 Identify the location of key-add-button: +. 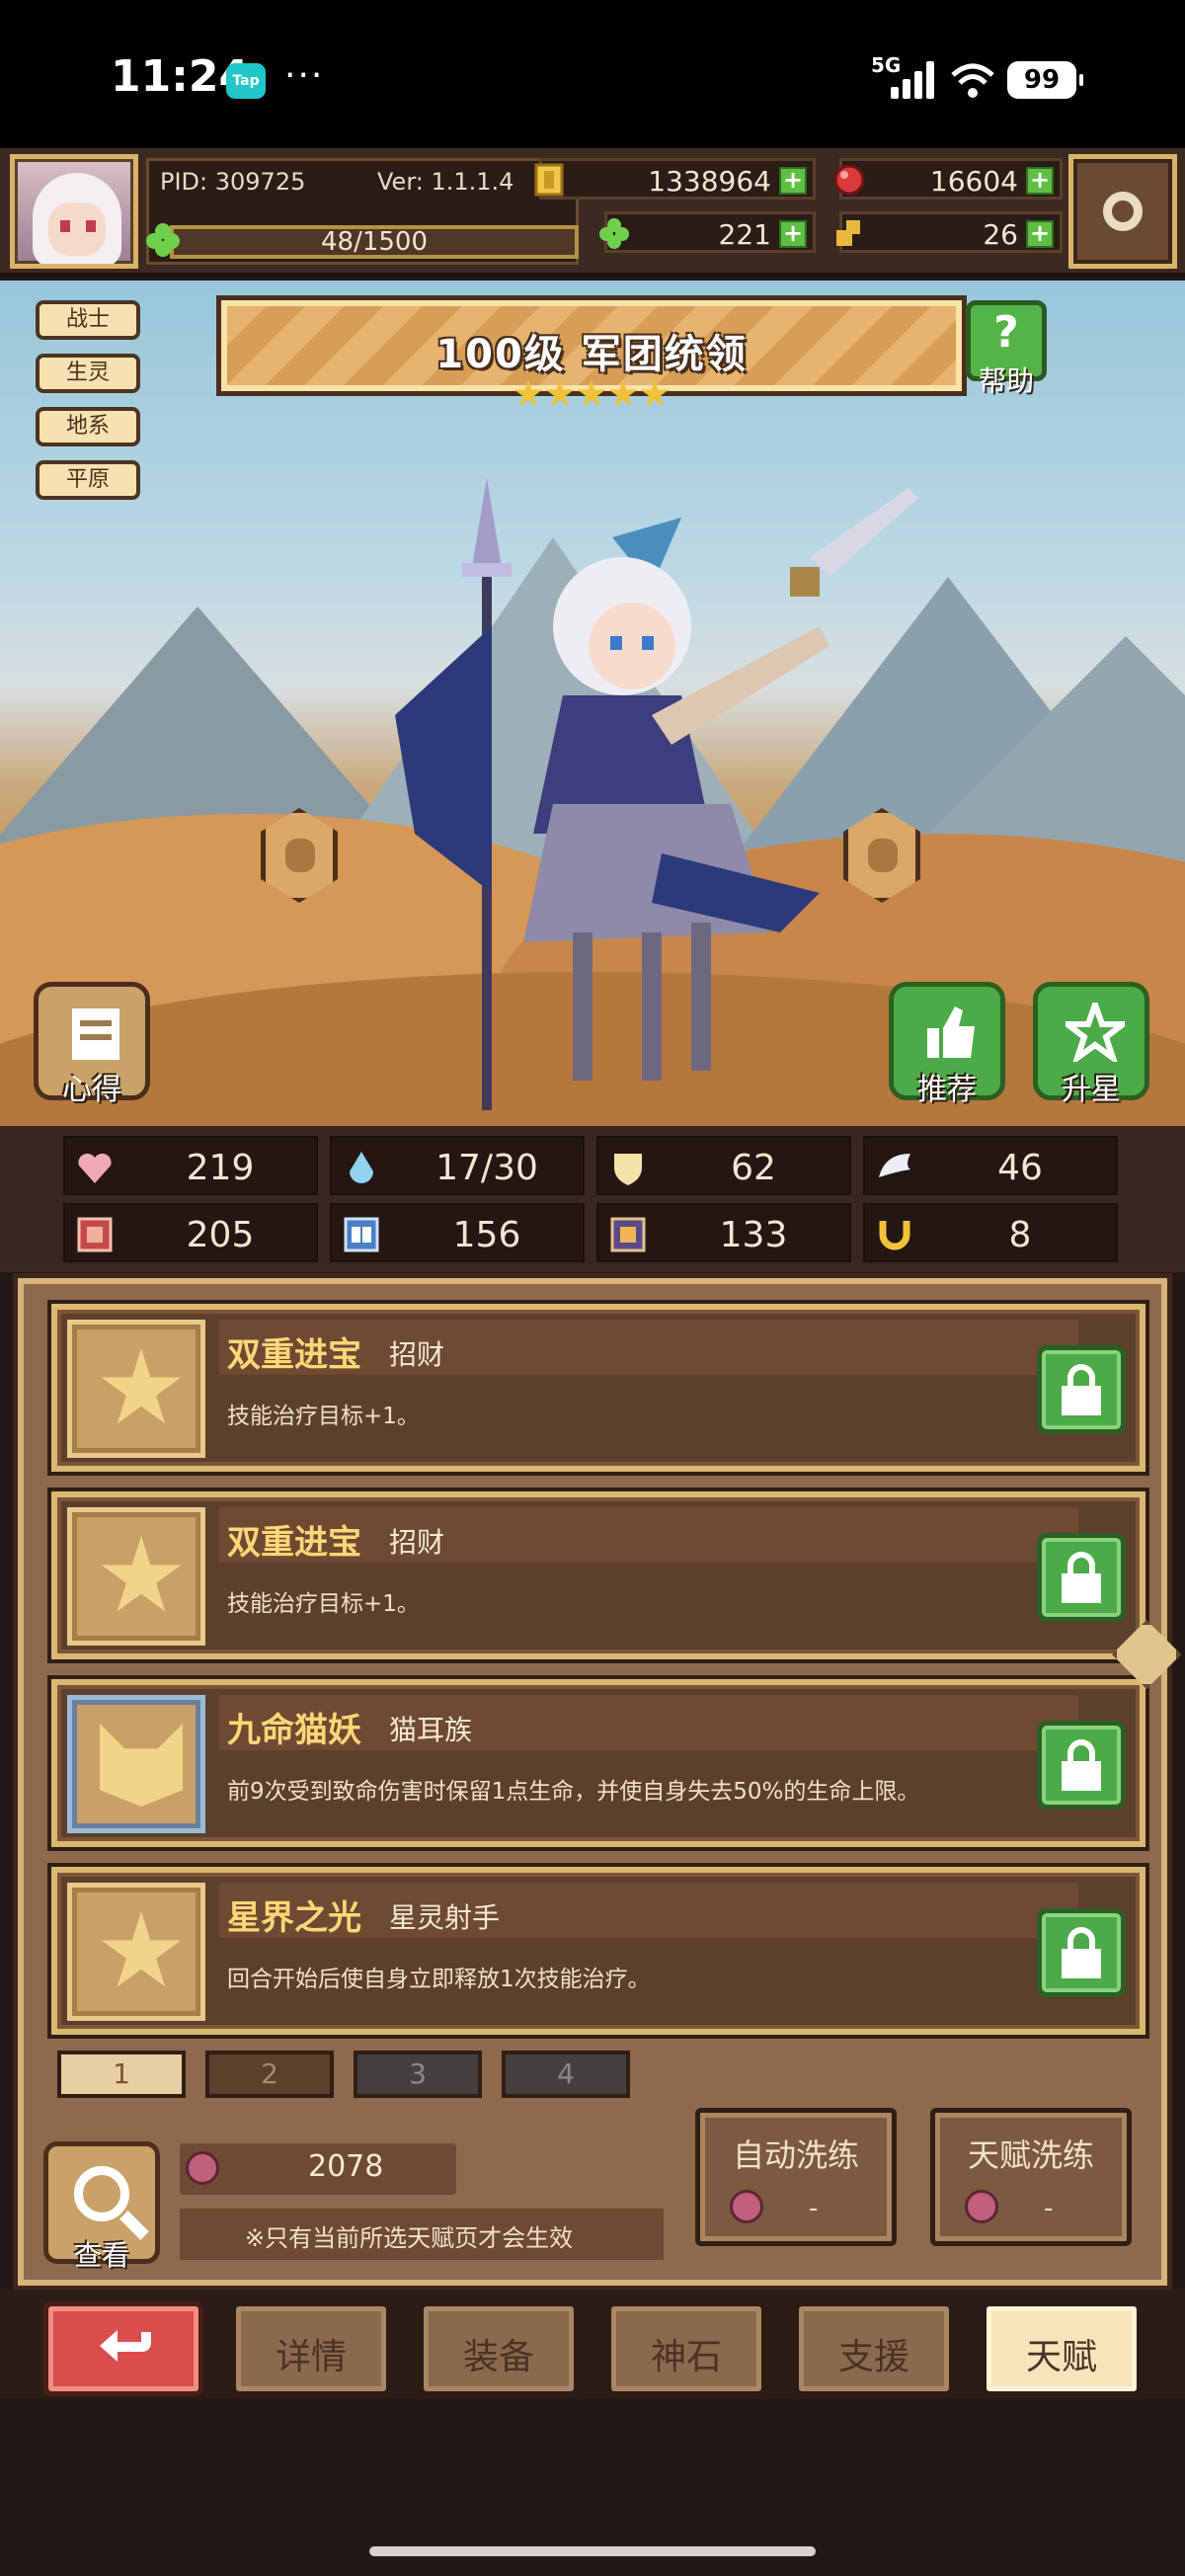
(1040, 234).